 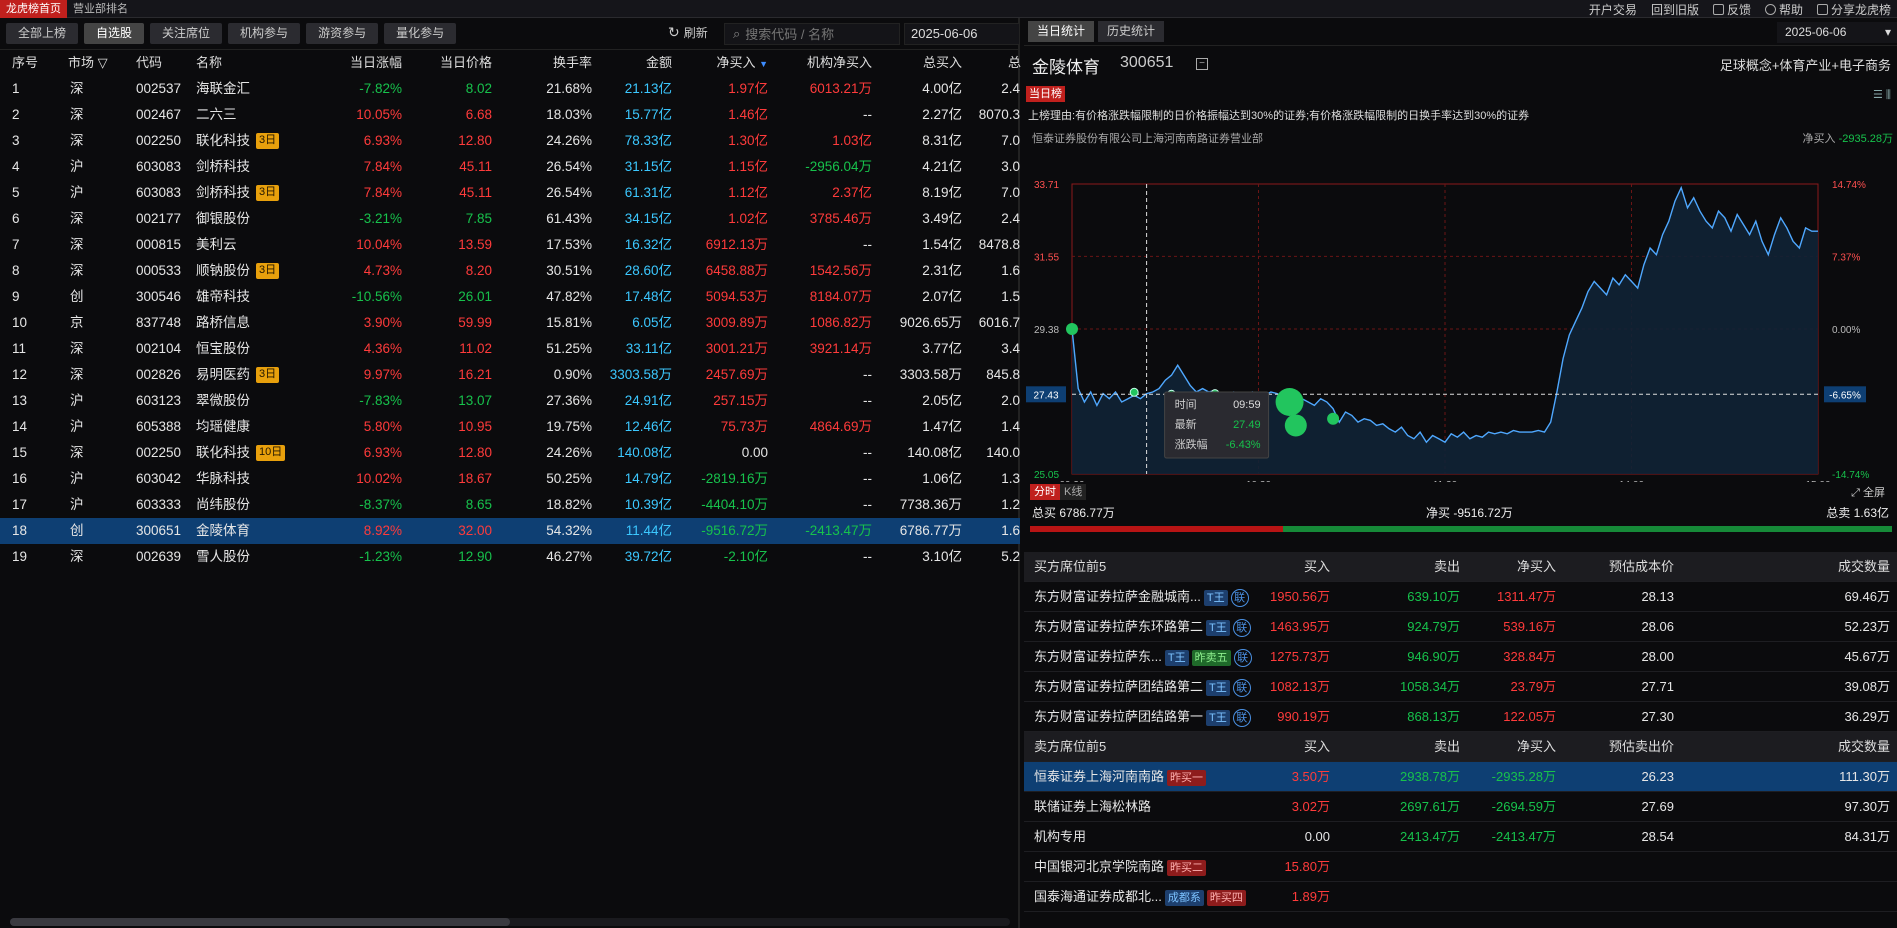 What do you see at coordinates (1045, 492) in the screenshot?
I see `tab-intraday: 分时` at bounding box center [1045, 492].